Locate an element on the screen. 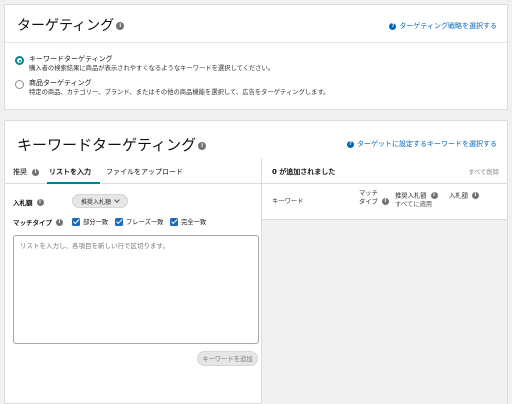 The width and height of the screenshot is (512, 404). add-keywords-button-label: キーワードを追加 is located at coordinates (227, 359).